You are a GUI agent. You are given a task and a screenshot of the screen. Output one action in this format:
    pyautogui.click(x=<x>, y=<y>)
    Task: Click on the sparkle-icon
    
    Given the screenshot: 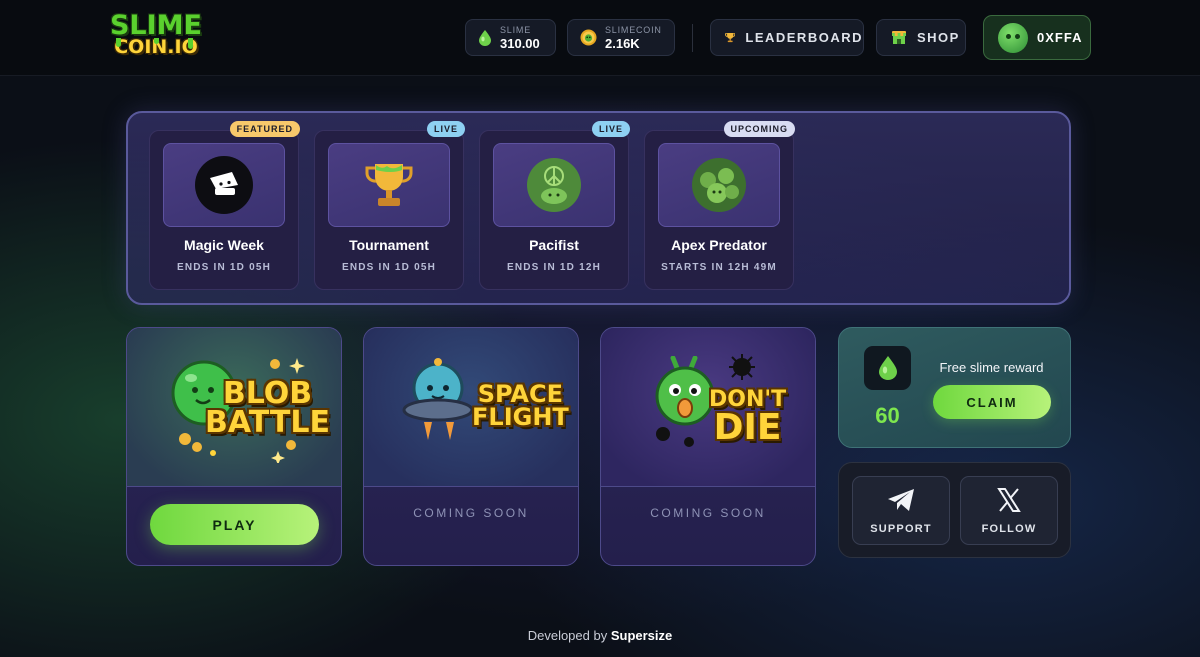 What is the action you would take?
    pyautogui.click(x=287, y=366)
    